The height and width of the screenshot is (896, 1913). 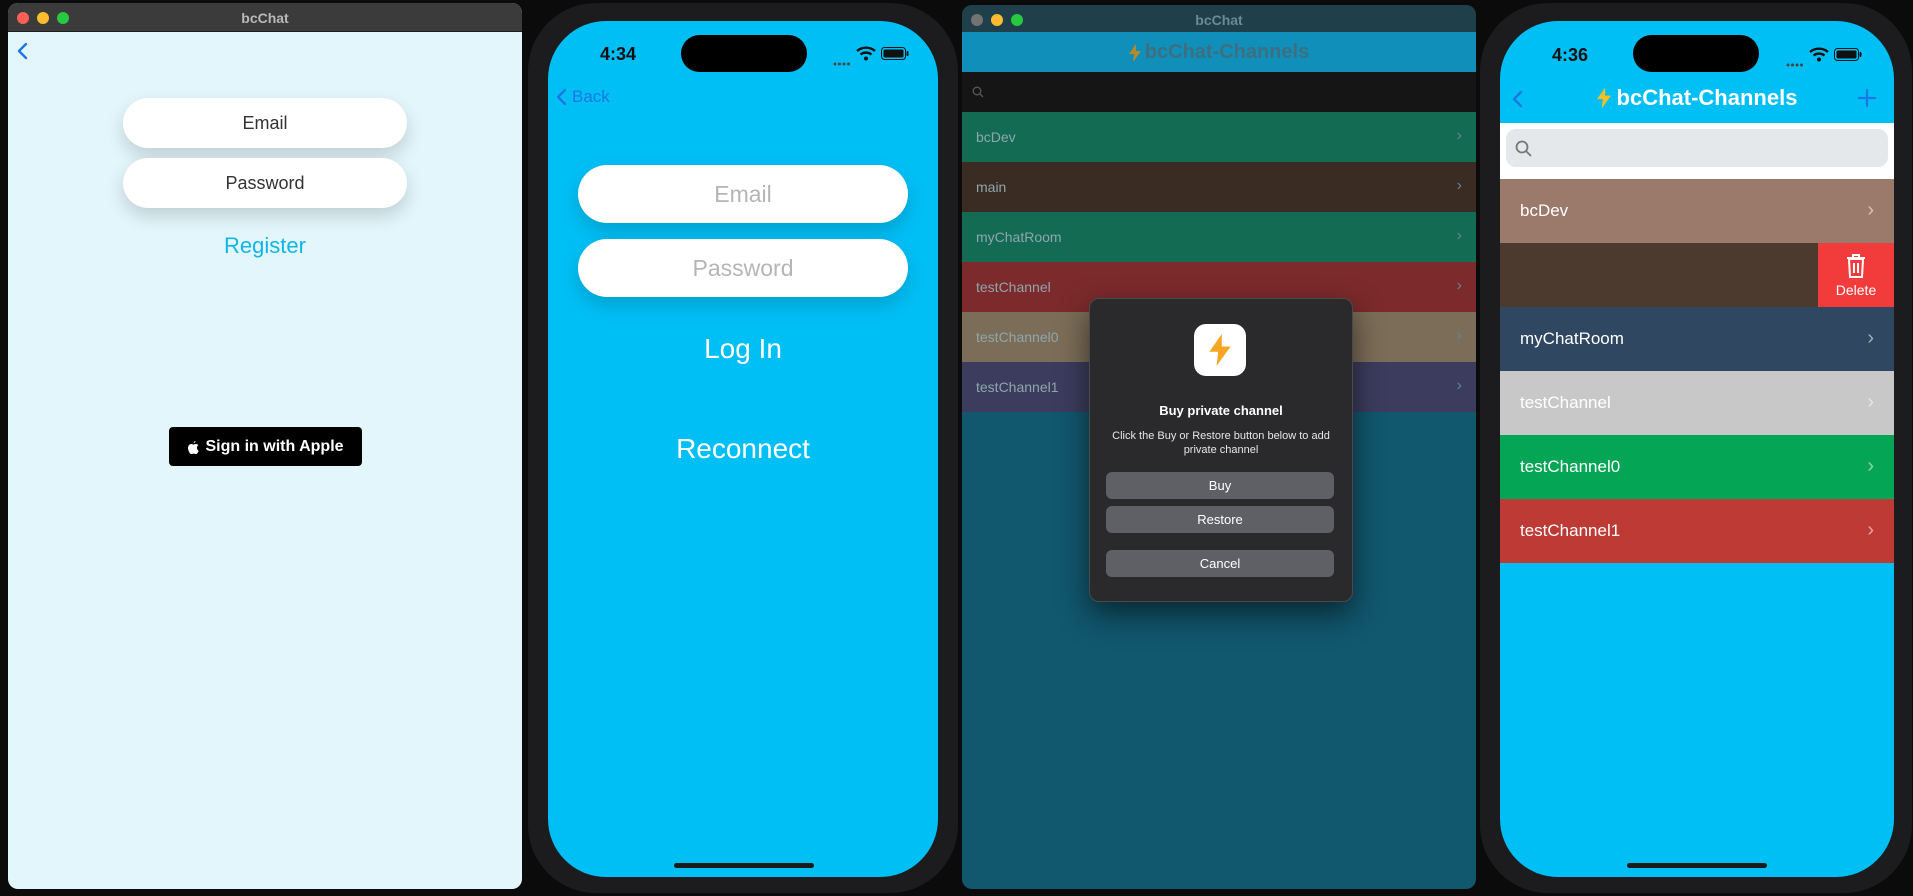 What do you see at coordinates (1219, 92) in the screenshot?
I see `search-bar` at bounding box center [1219, 92].